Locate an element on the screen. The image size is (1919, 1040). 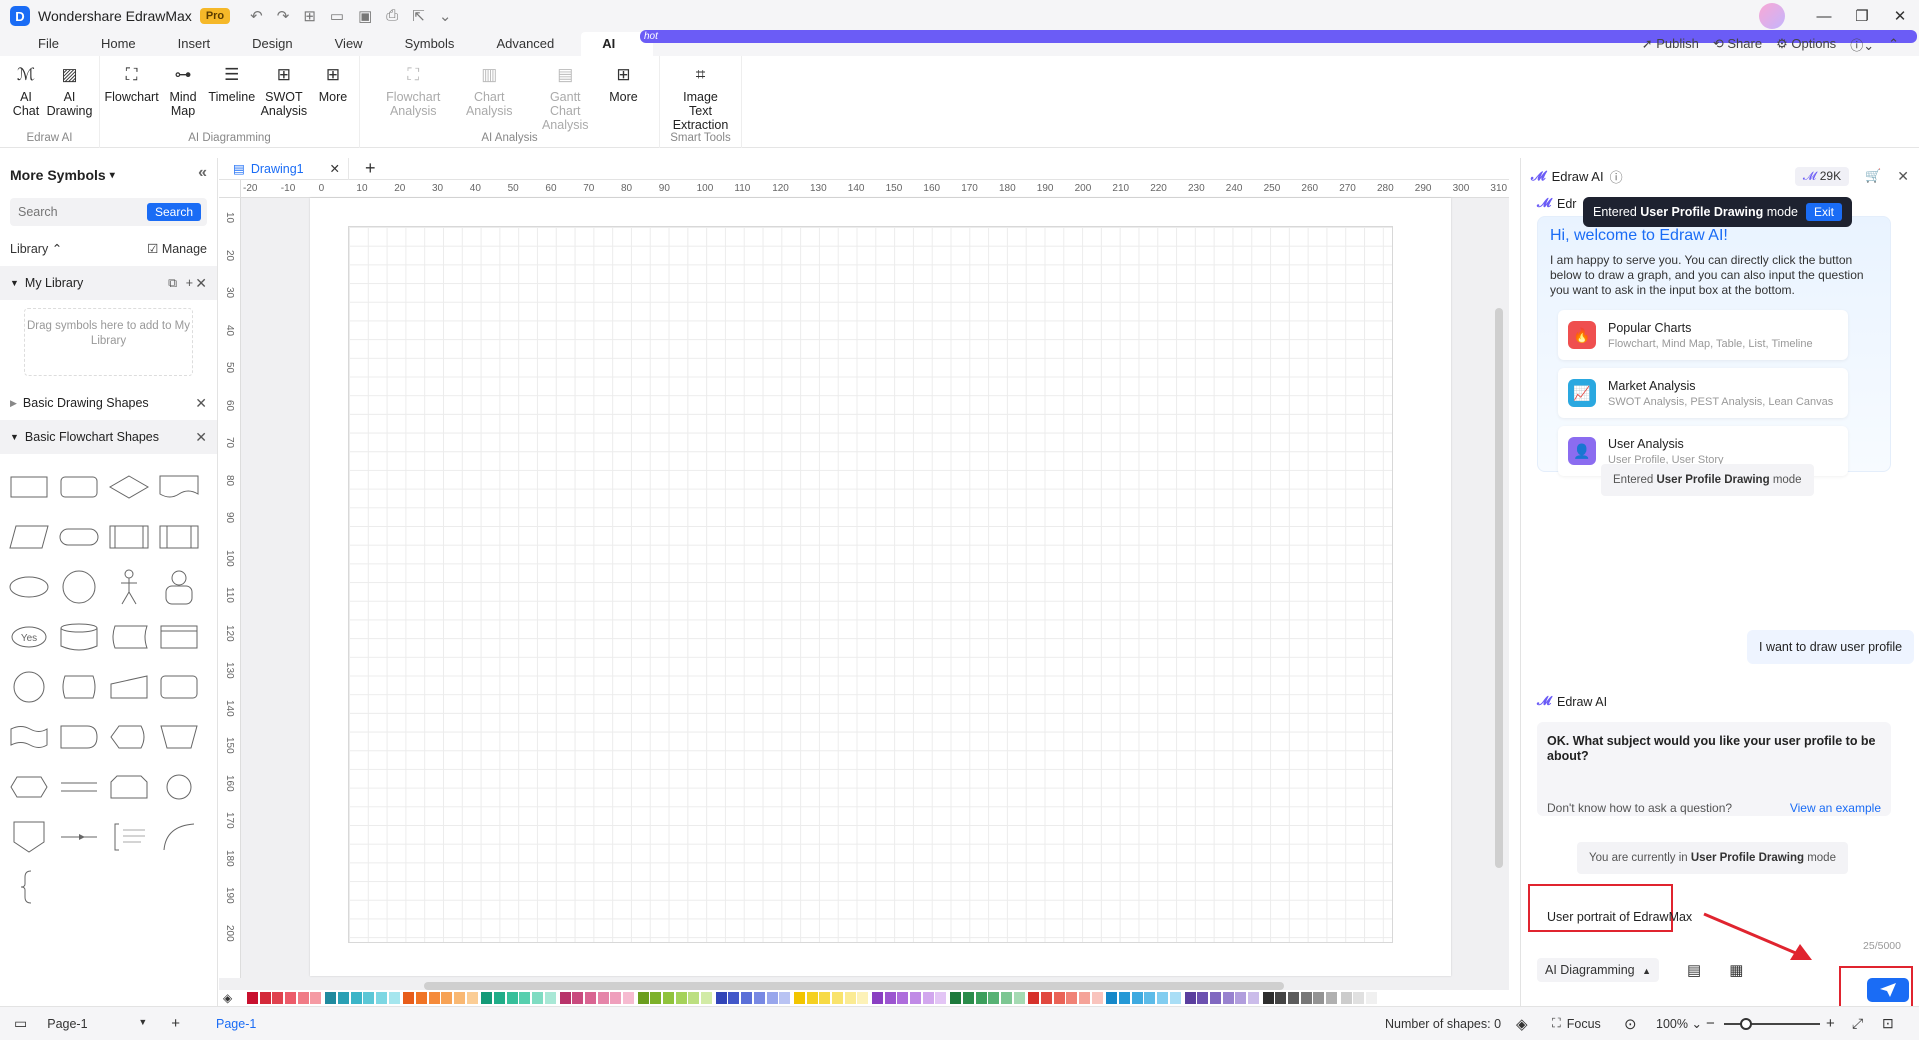
customize-dropdown-icon: ⌄ is located at coordinates (445, 16).